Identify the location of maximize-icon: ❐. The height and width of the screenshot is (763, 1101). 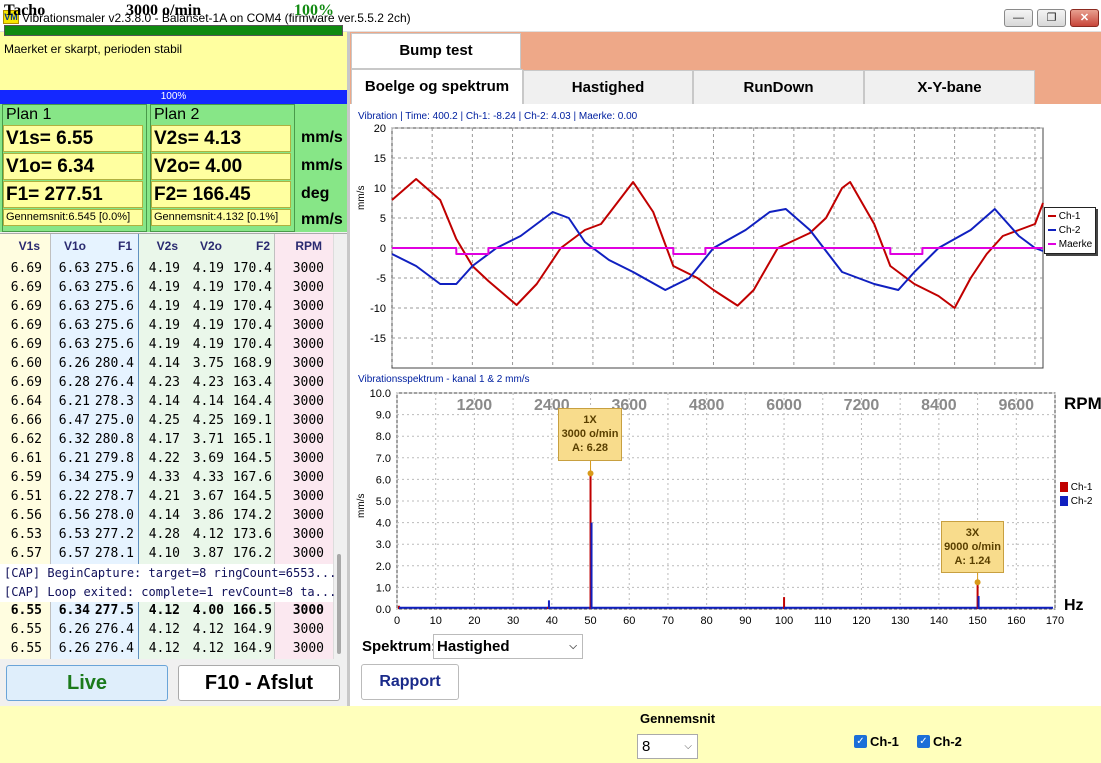
(1051, 18).